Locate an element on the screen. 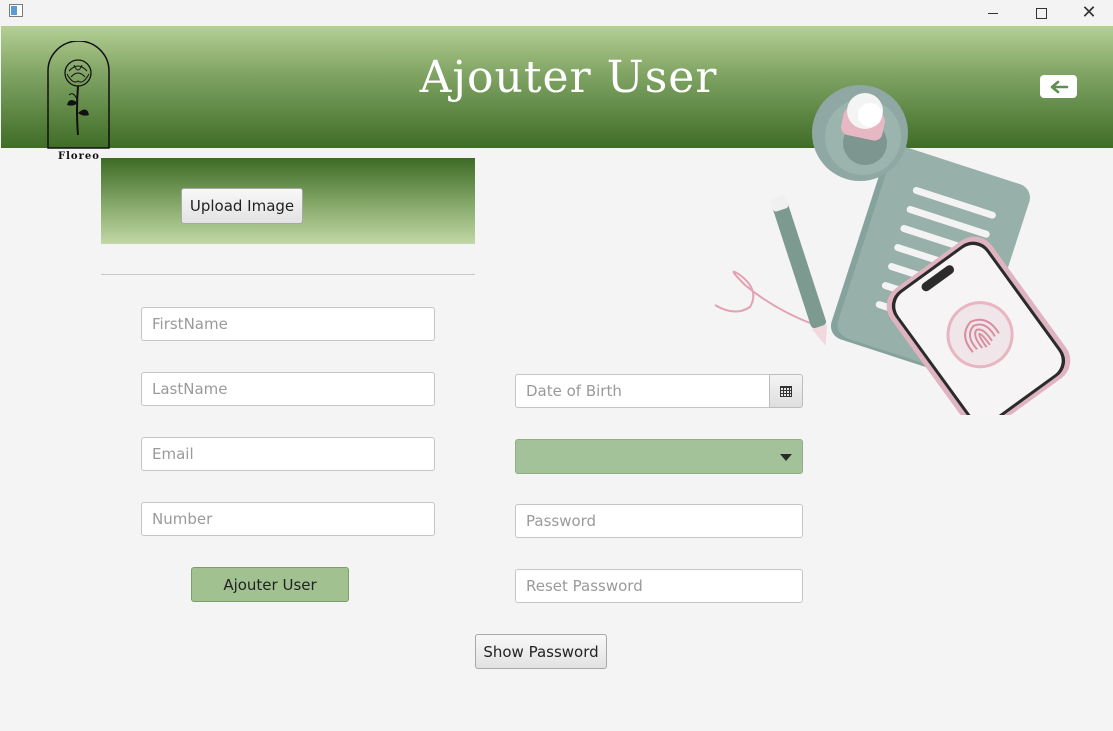 Image resolution: width=1113 pixels, height=731 pixels. minimize-button is located at coordinates (993, 13).